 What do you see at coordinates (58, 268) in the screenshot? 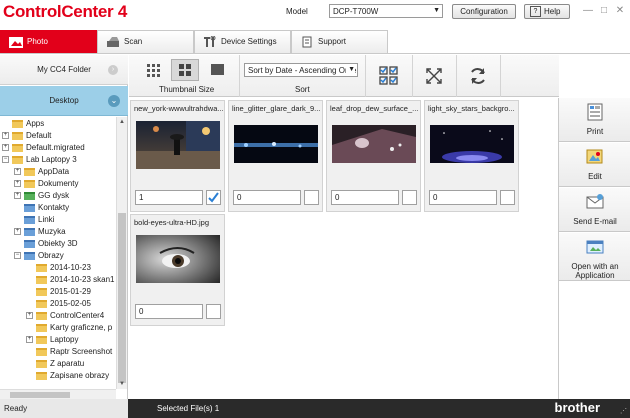
I see `tree-item: 2014-10-23` at bounding box center [58, 268].